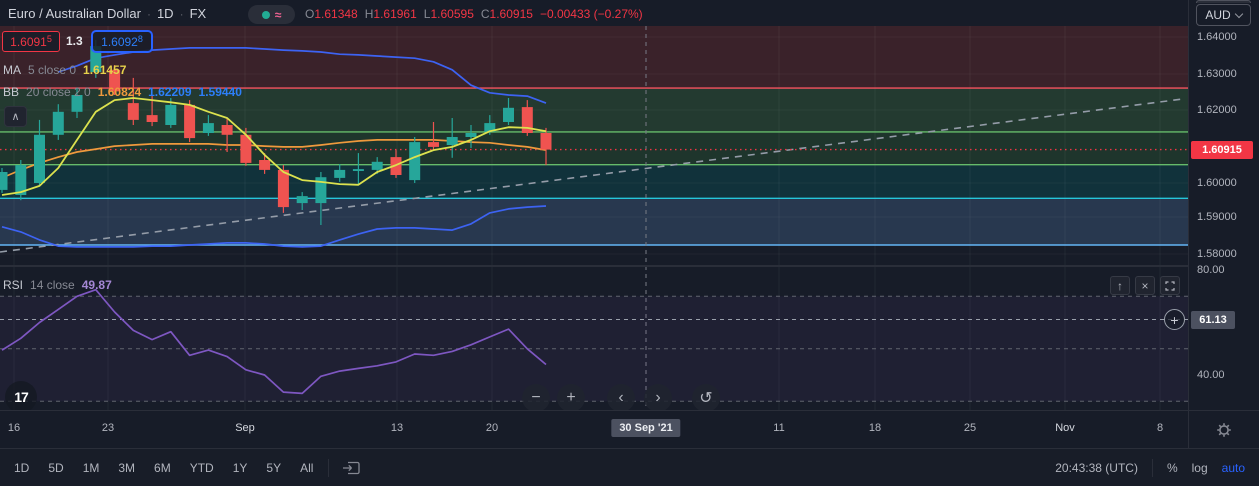 This screenshot has height=486, width=1259. I want to click on chevron-up-icon: ∧, so click(15, 117).